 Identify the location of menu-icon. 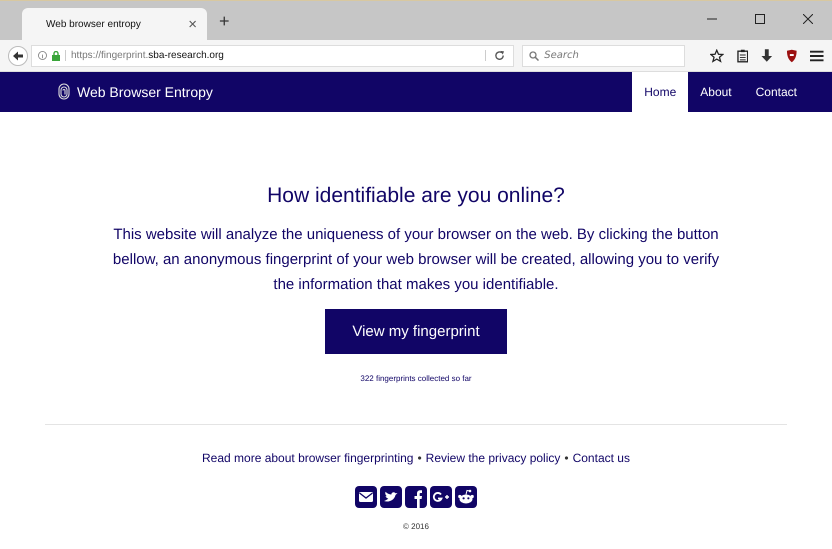
(817, 56).